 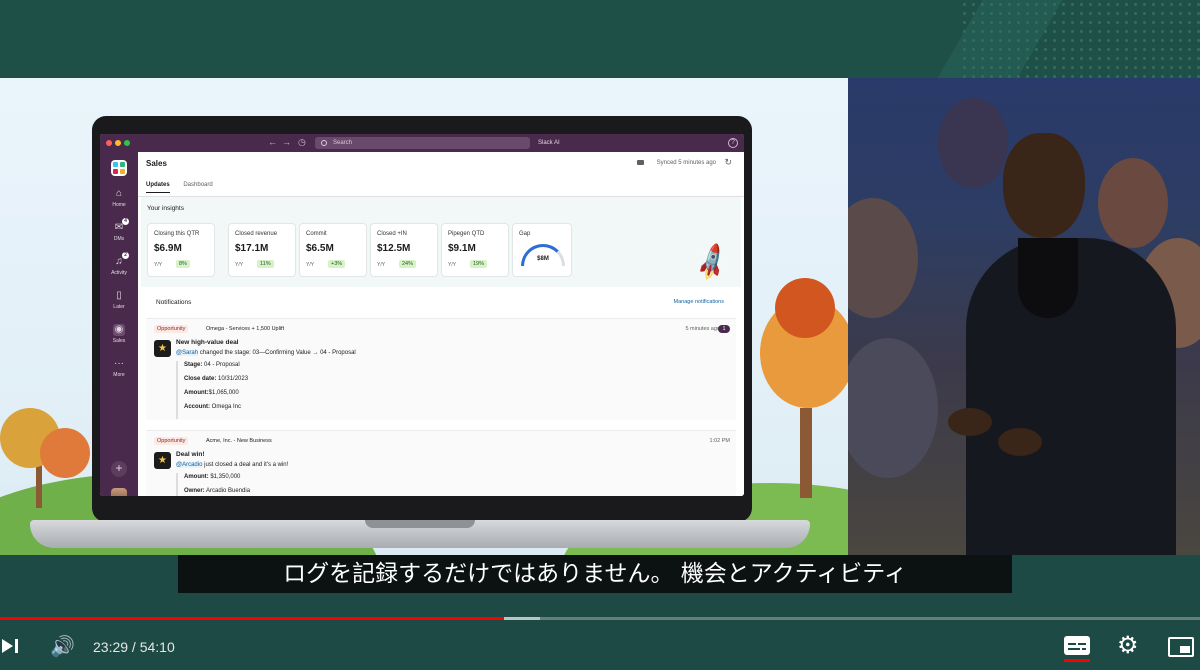 I want to click on metric-change: 11%, so click(x=265, y=264).